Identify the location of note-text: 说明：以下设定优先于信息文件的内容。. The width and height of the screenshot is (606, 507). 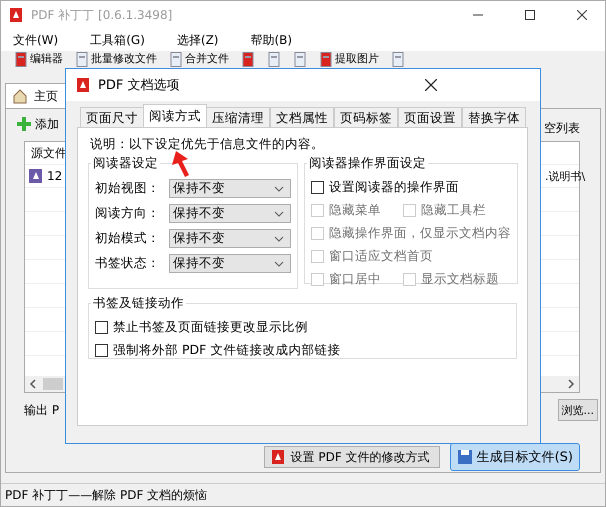
(207, 144).